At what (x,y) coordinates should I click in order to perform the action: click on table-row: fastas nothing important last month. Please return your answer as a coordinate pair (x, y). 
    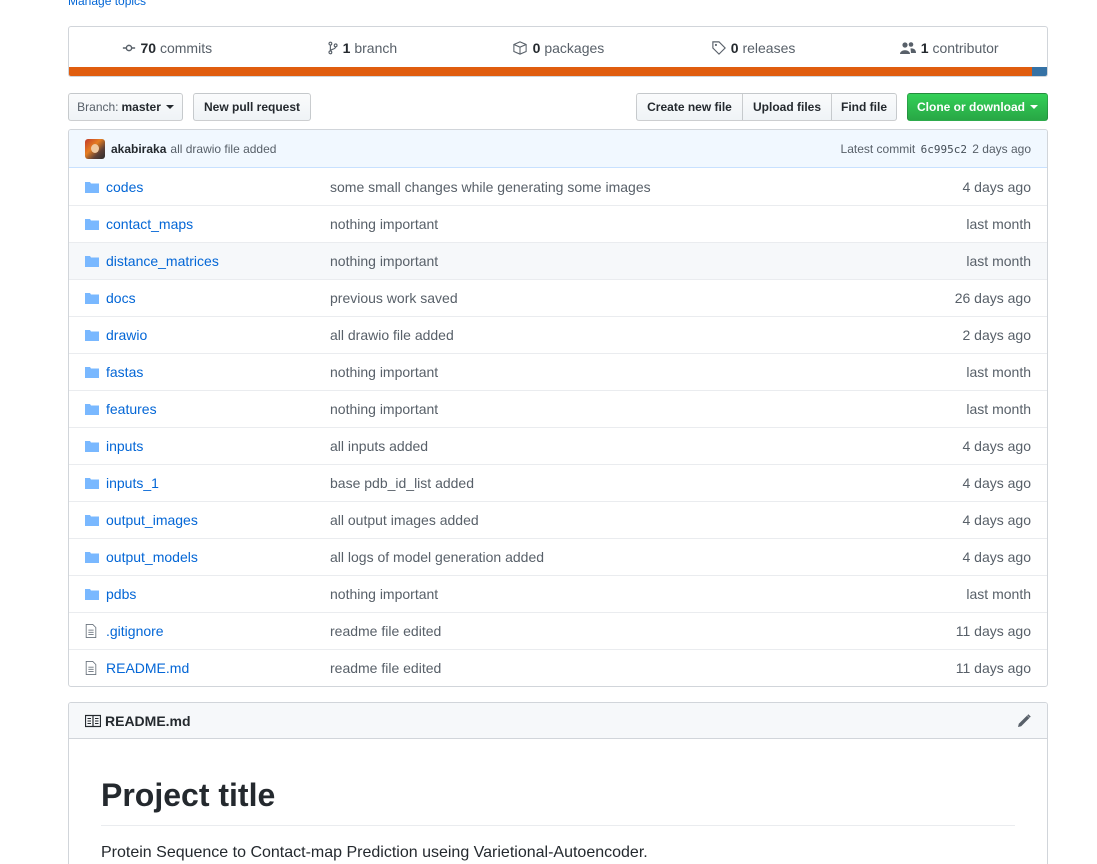
    Looking at the image, I should click on (558, 371).